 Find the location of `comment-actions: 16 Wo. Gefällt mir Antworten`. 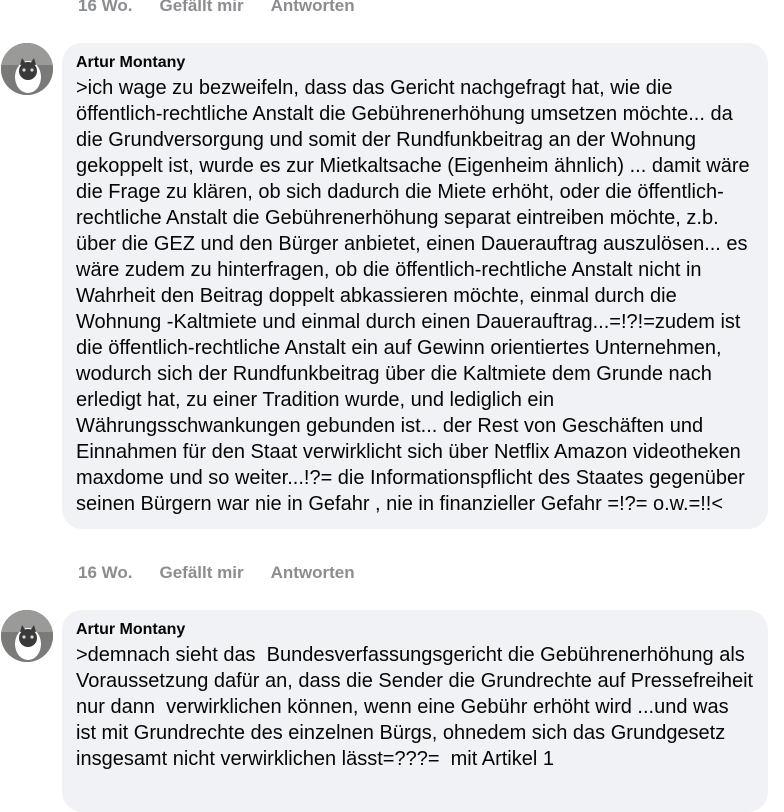

comment-actions: 16 Wo. Gefällt mir Antworten is located at coordinates (230, 573).